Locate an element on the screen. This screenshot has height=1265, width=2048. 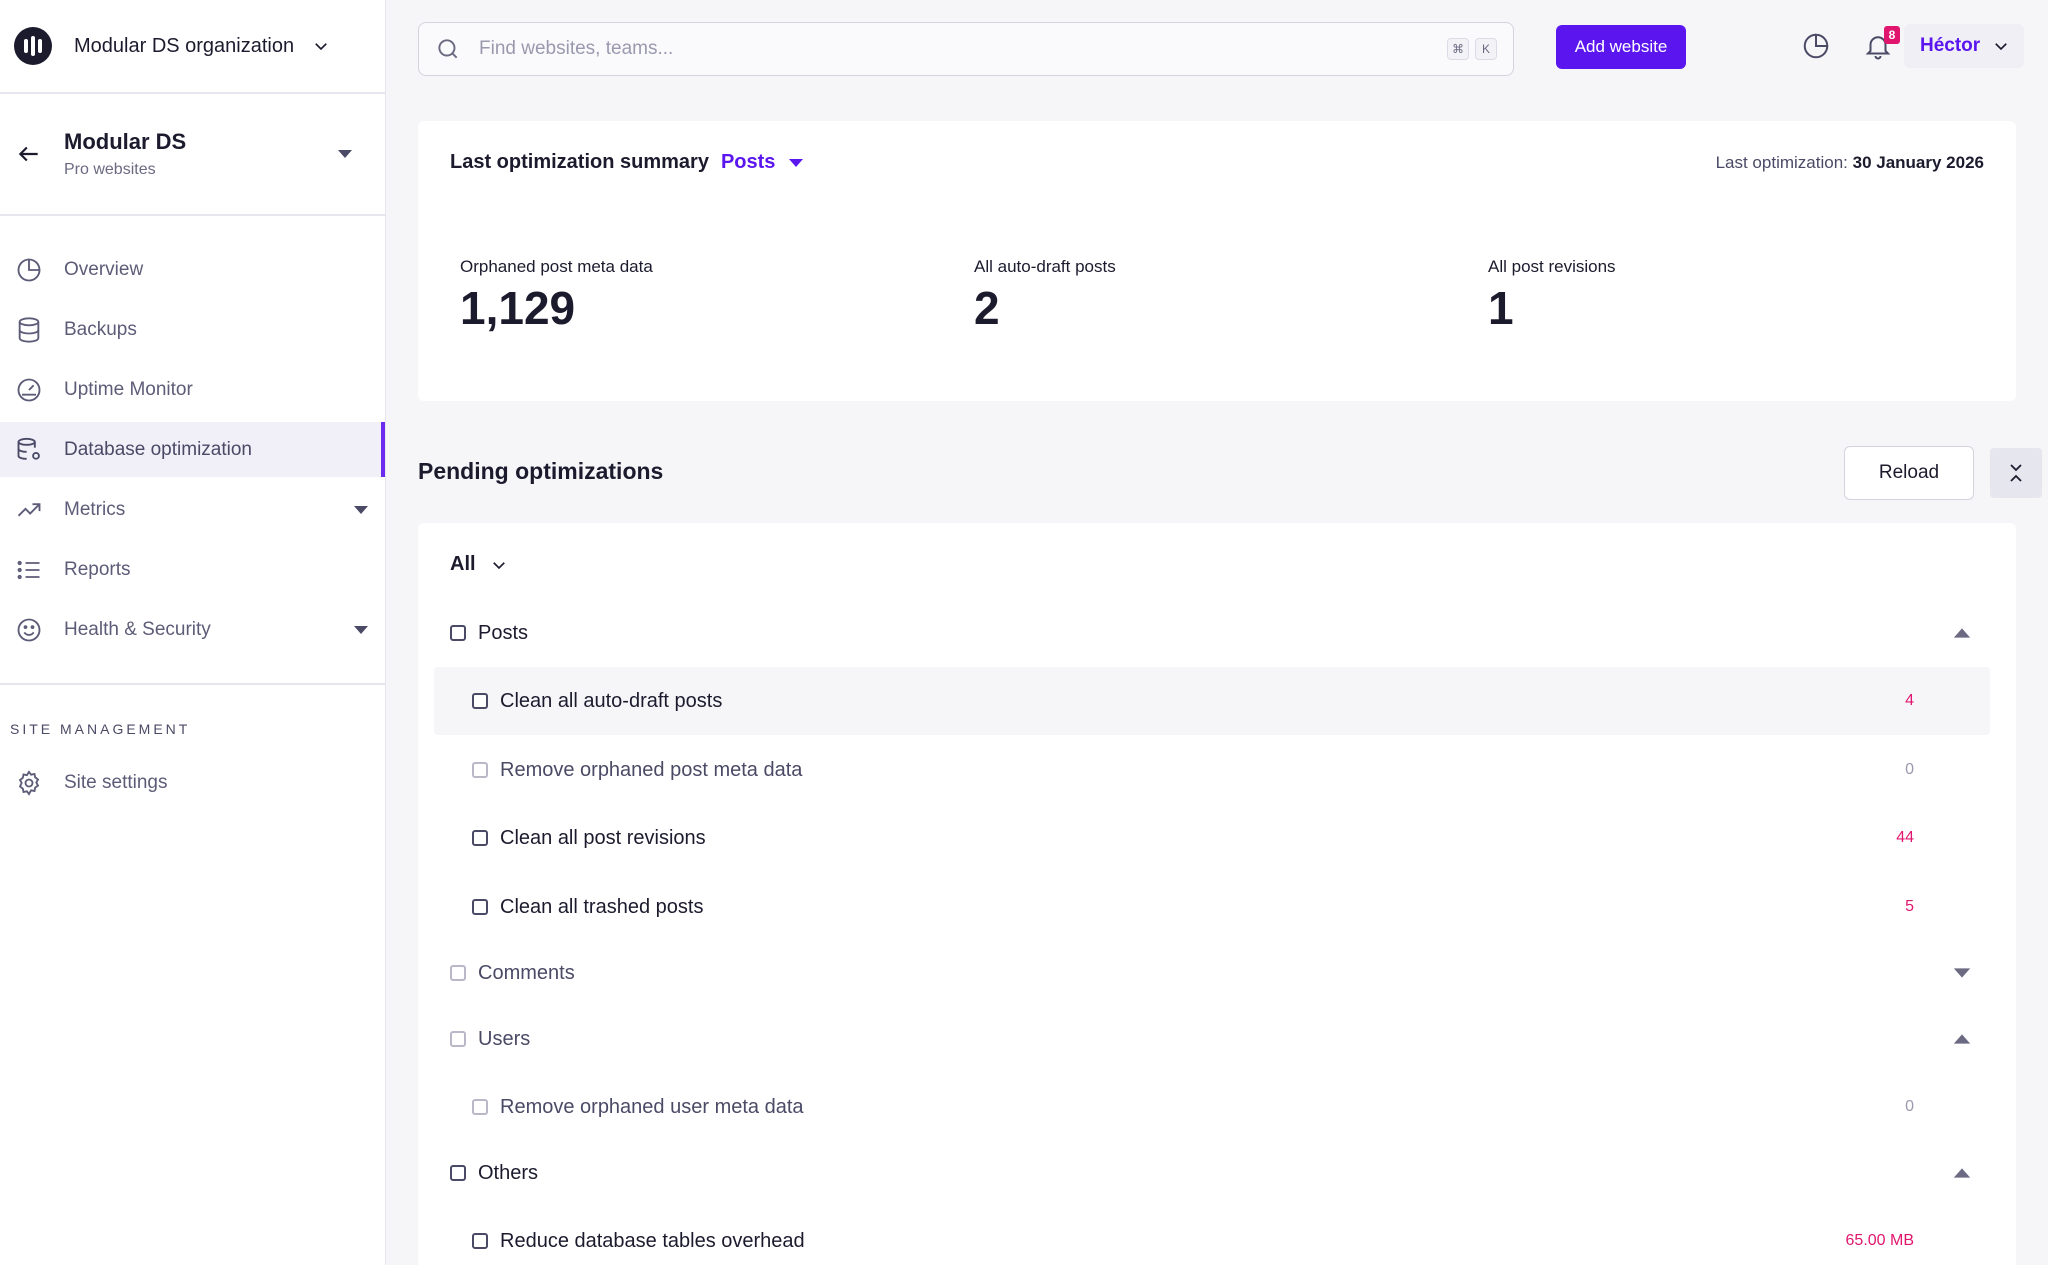
stat-value: 1 is located at coordinates (1501, 308).